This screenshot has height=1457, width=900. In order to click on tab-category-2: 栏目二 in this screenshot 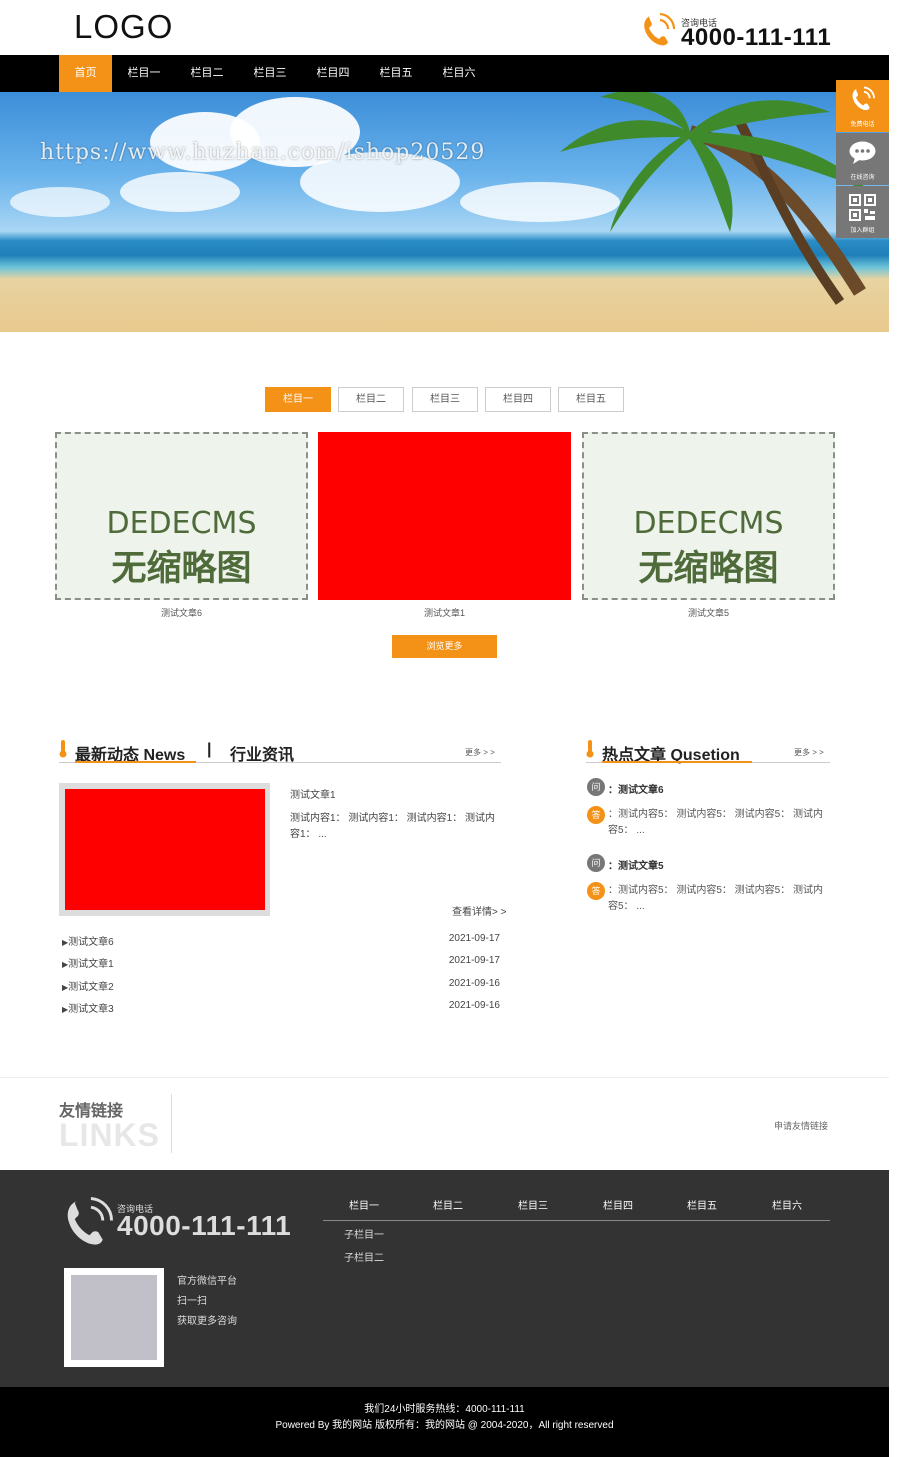, I will do `click(371, 399)`.